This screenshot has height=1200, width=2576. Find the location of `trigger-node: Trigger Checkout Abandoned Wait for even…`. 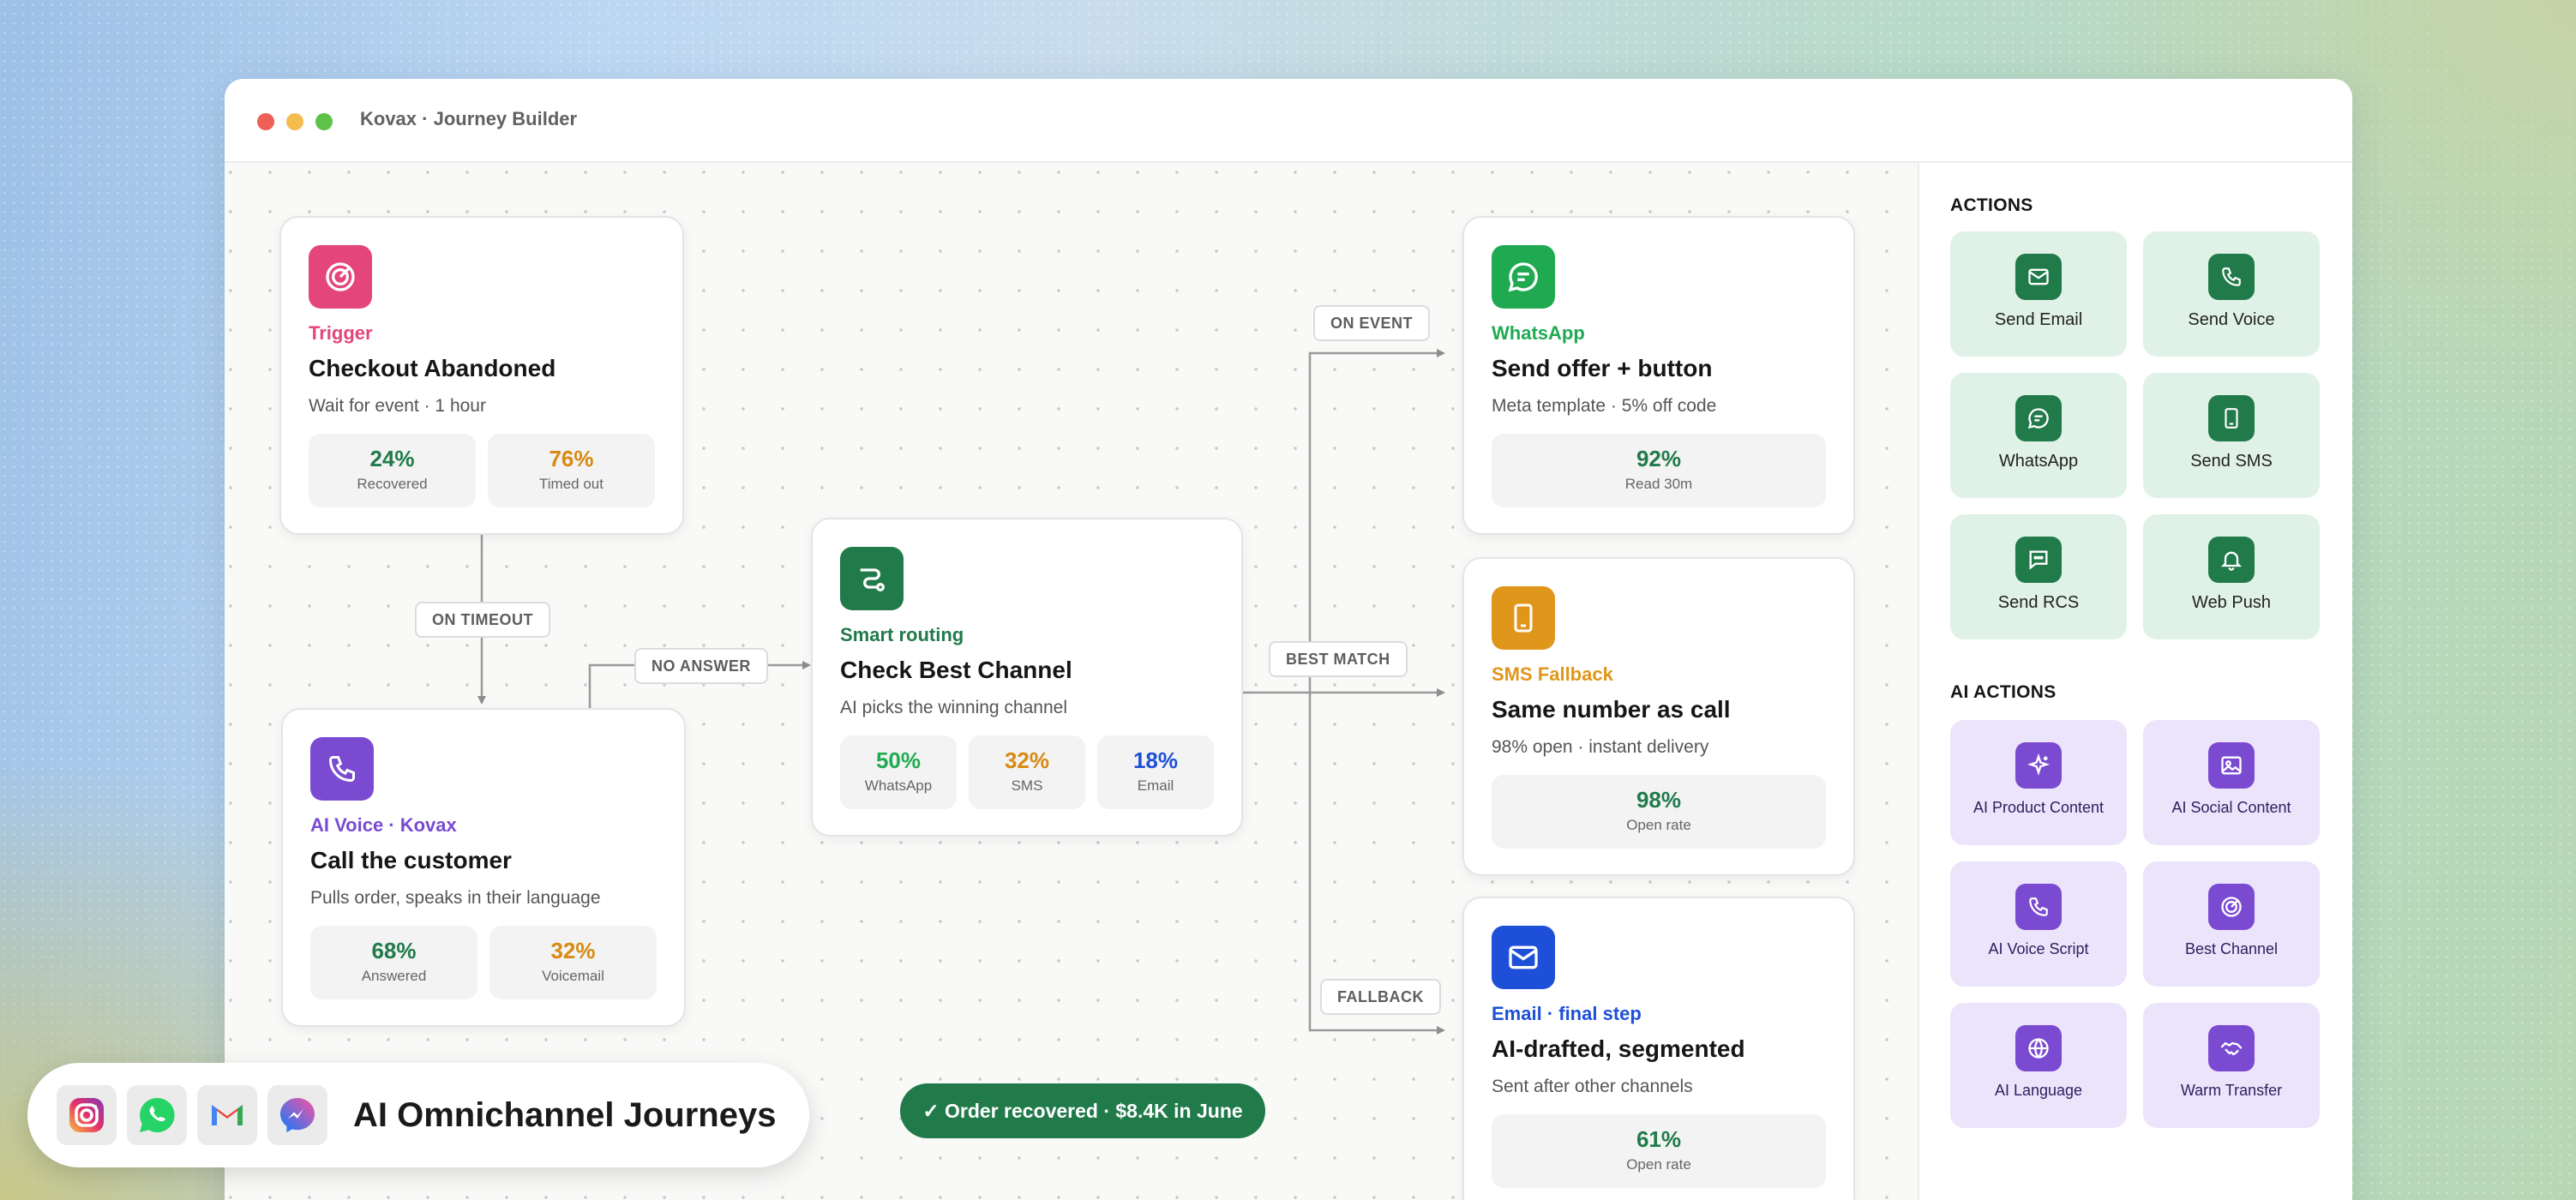

trigger-node: Trigger Checkout Abandoned Wait for even… is located at coordinates (481, 375).